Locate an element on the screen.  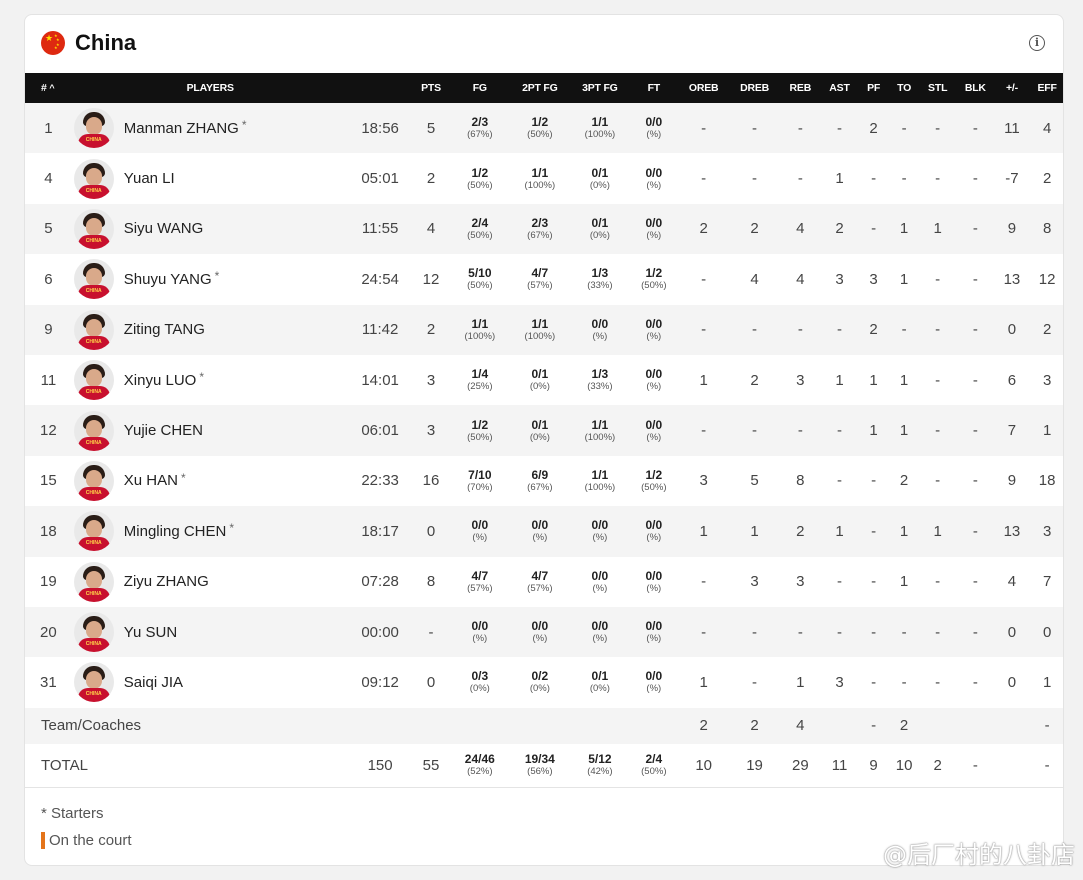
player-name: Manman ZHANG is located at coordinates (181, 128).